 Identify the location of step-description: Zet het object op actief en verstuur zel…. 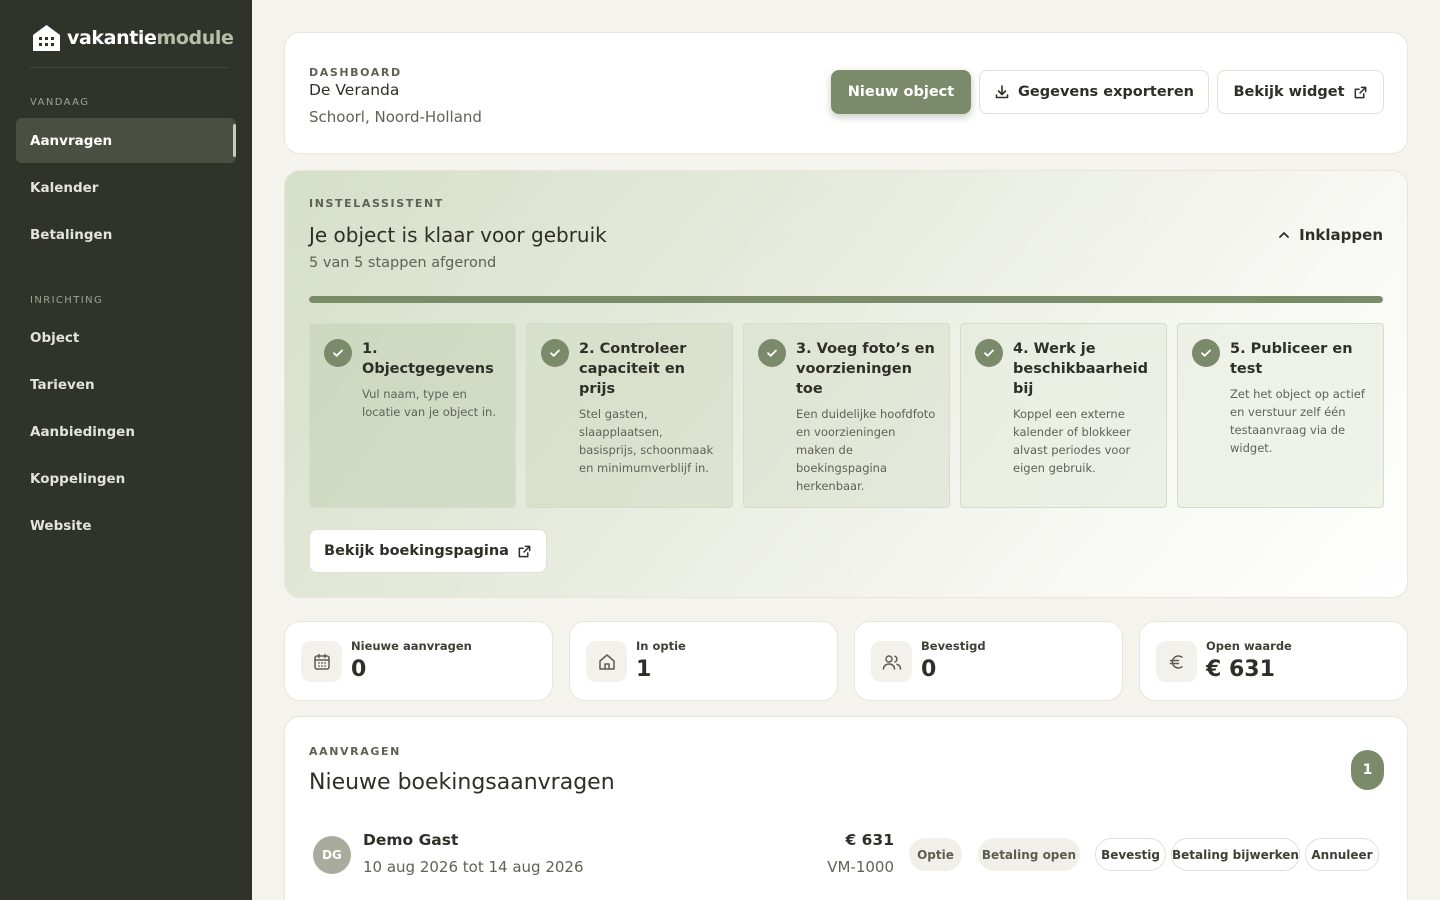
(1297, 421).